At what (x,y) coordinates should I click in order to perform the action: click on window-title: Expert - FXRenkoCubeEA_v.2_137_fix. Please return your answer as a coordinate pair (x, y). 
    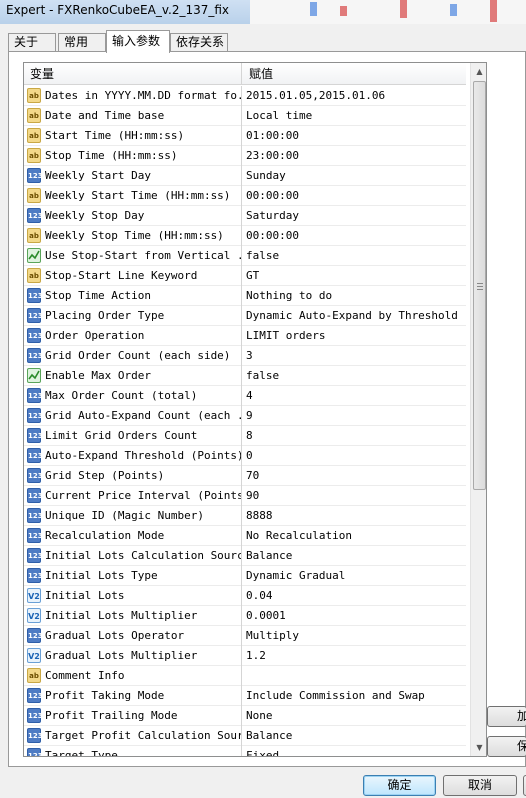
    Looking at the image, I should click on (118, 10).